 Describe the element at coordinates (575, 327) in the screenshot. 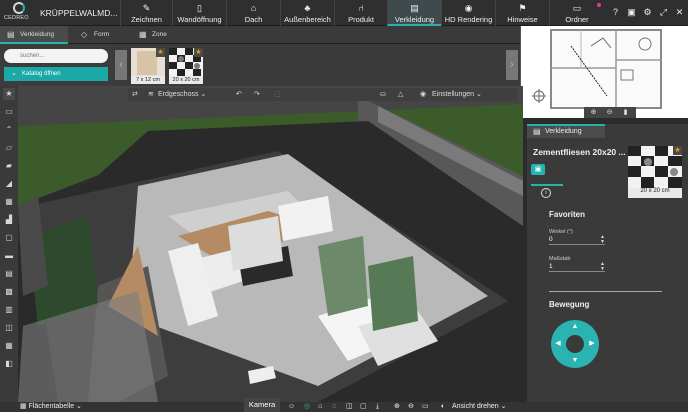

I see `move-up-icon: ▲` at that location.